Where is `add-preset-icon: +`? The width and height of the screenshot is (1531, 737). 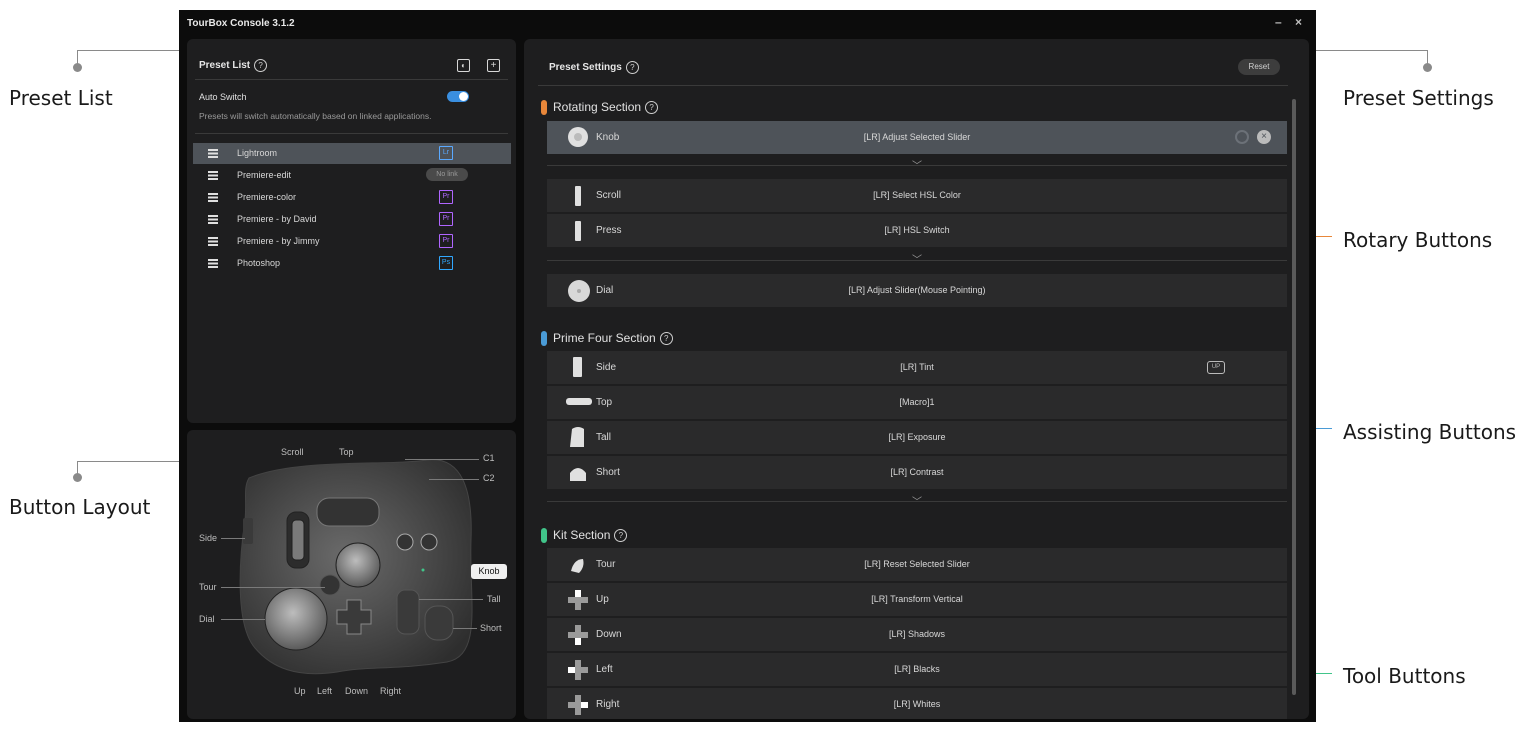 add-preset-icon: + is located at coordinates (493, 65).